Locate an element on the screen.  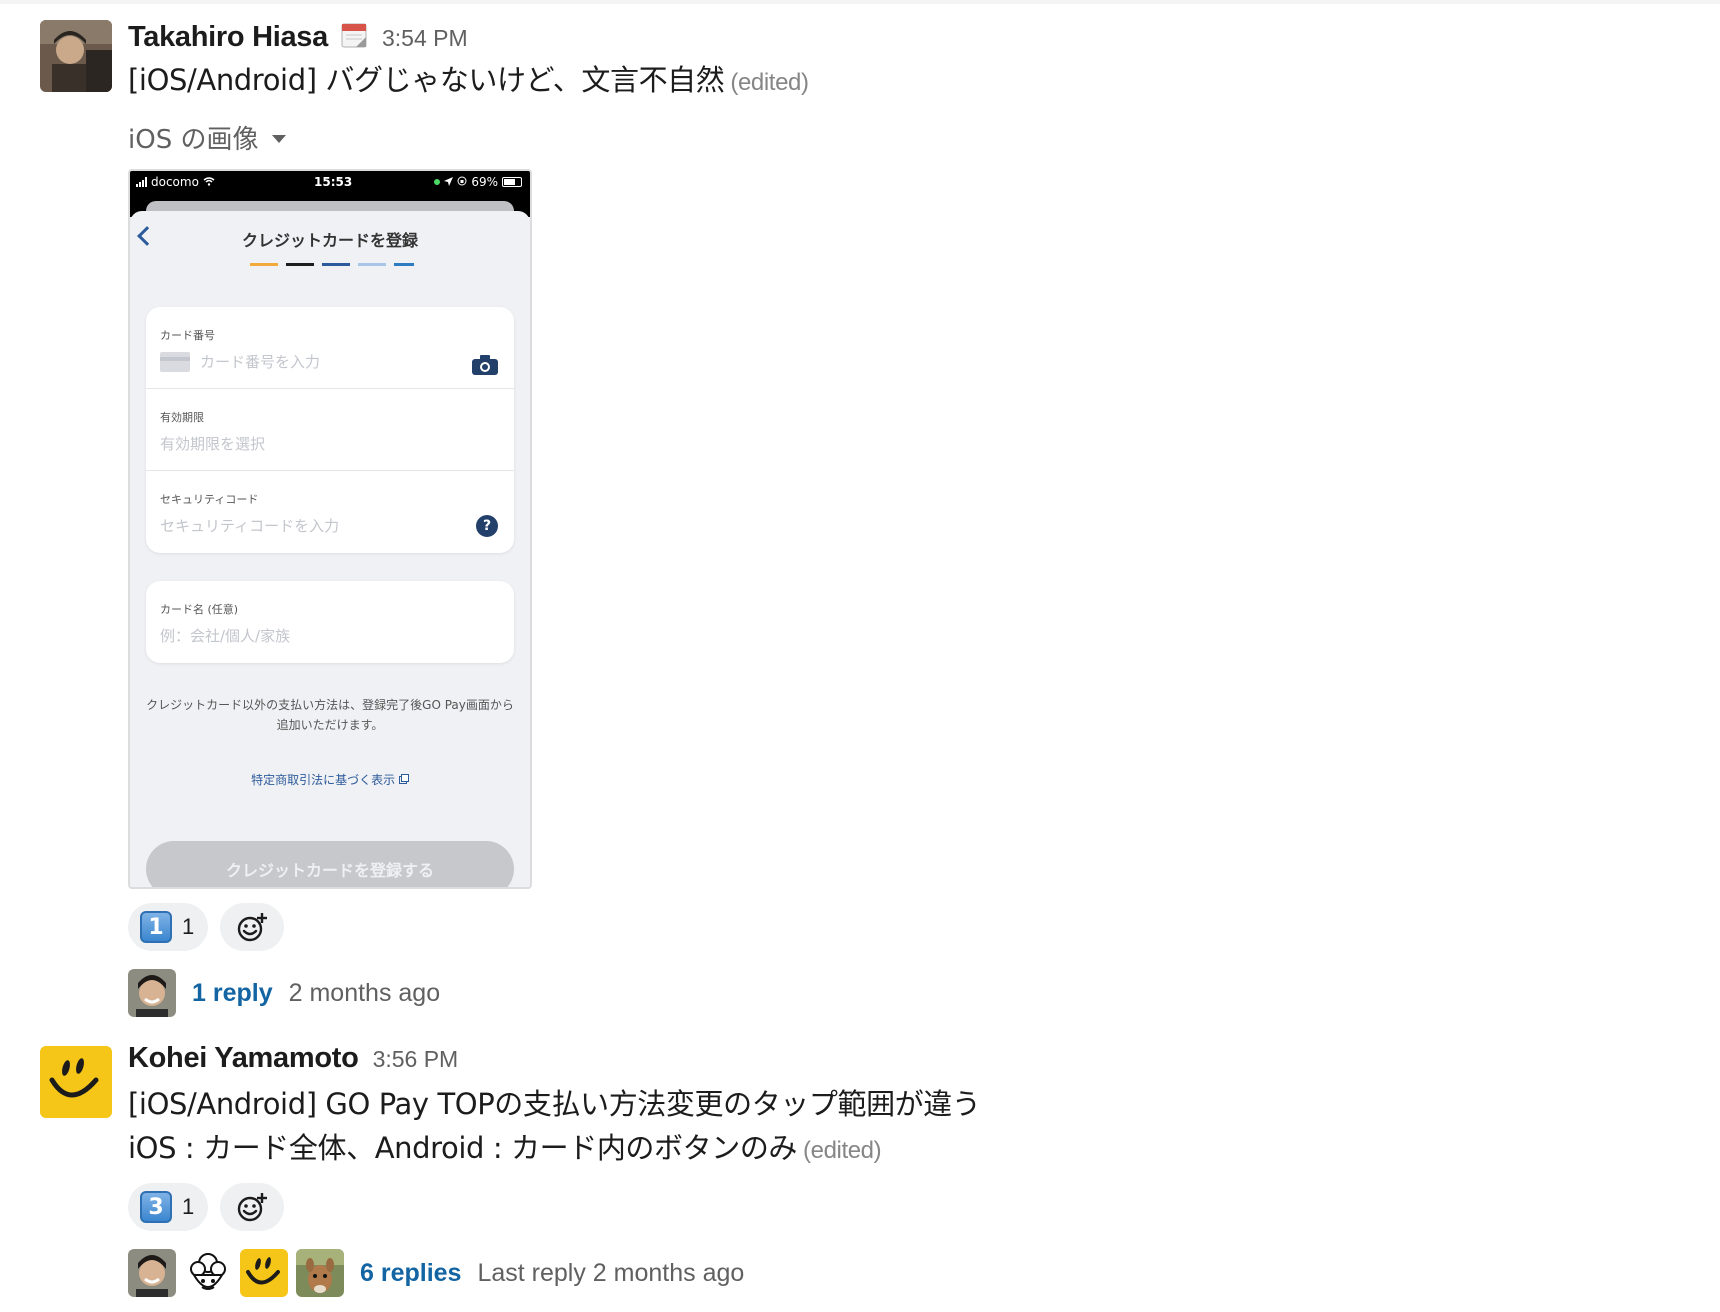
reactions-bar: 3 1 is located at coordinates (904, 1207).